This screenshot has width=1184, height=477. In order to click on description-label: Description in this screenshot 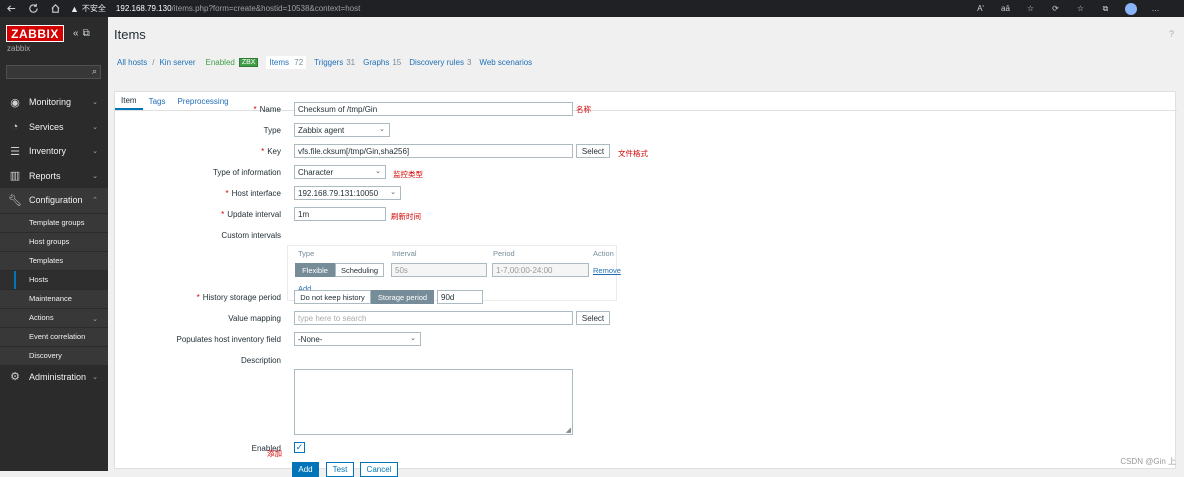, I will do `click(260, 360)`.